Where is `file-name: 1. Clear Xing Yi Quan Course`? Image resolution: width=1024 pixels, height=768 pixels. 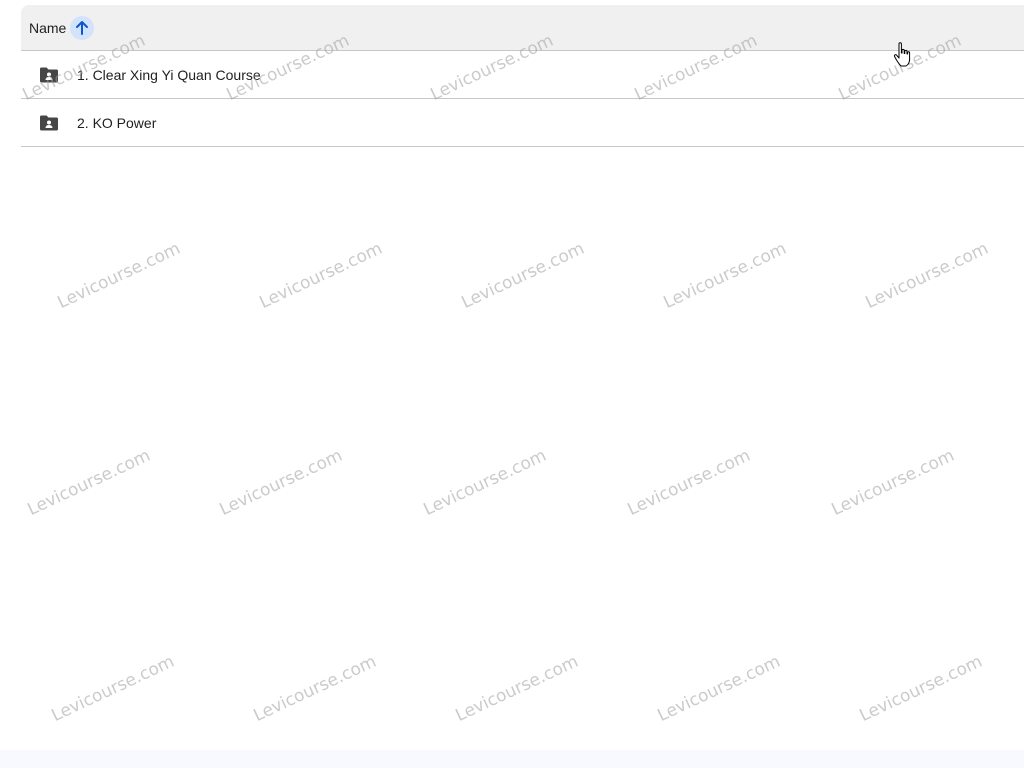
file-name: 1. Clear Xing Yi Quan Course is located at coordinates (169, 74).